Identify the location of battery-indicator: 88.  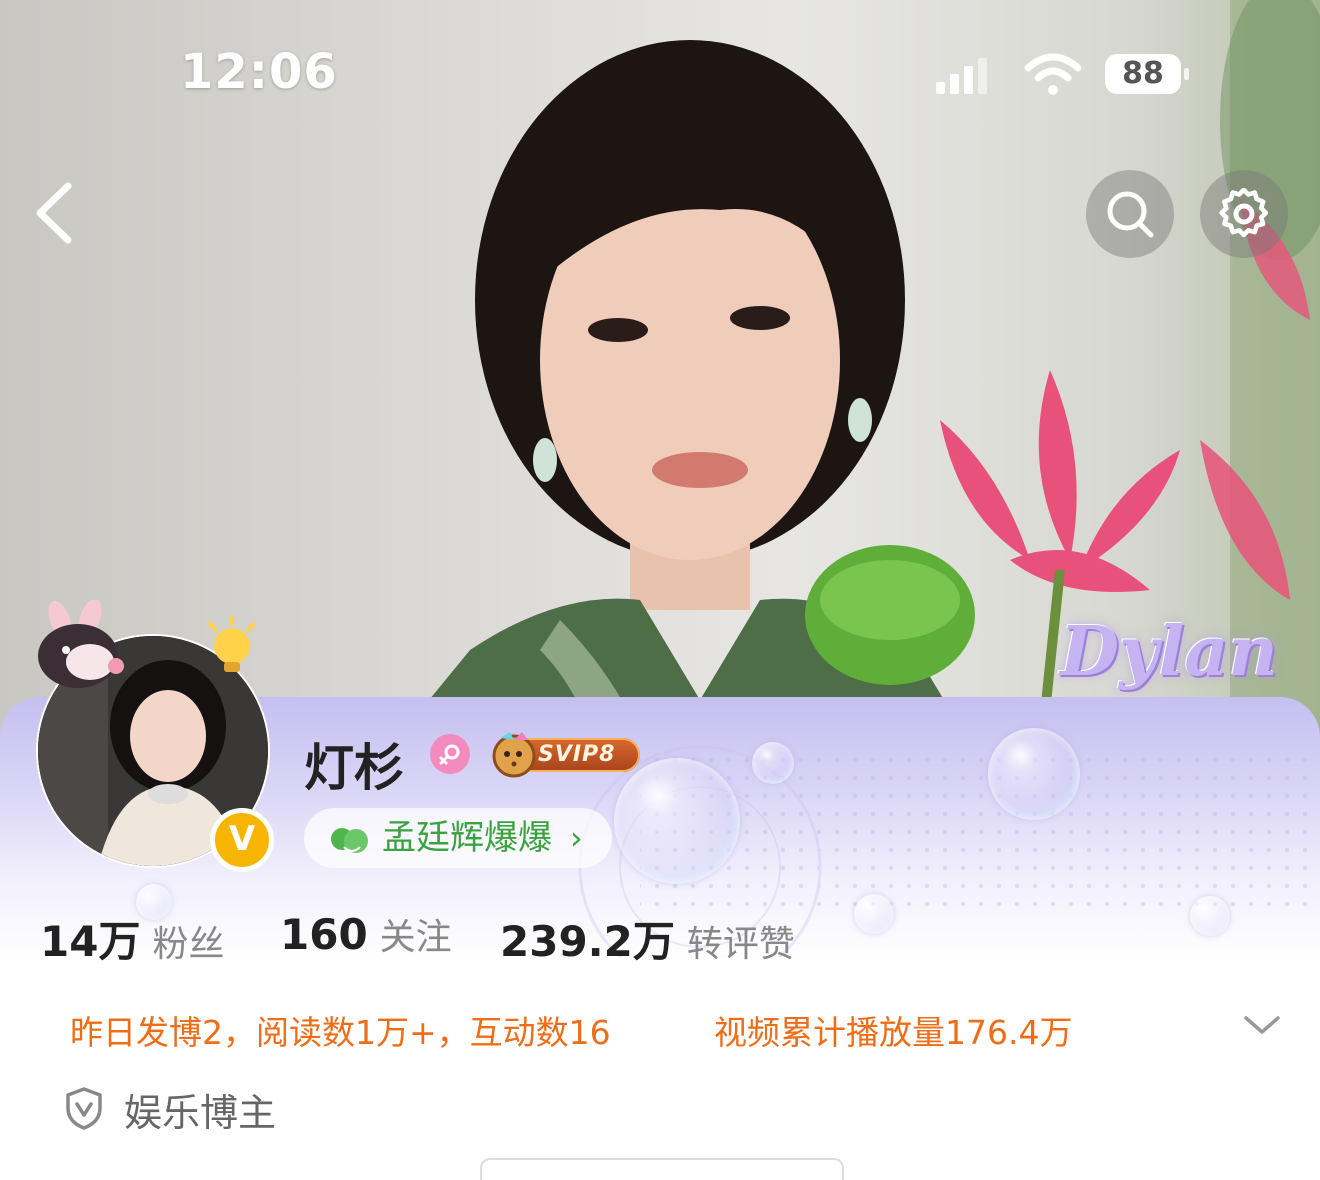
(1147, 74).